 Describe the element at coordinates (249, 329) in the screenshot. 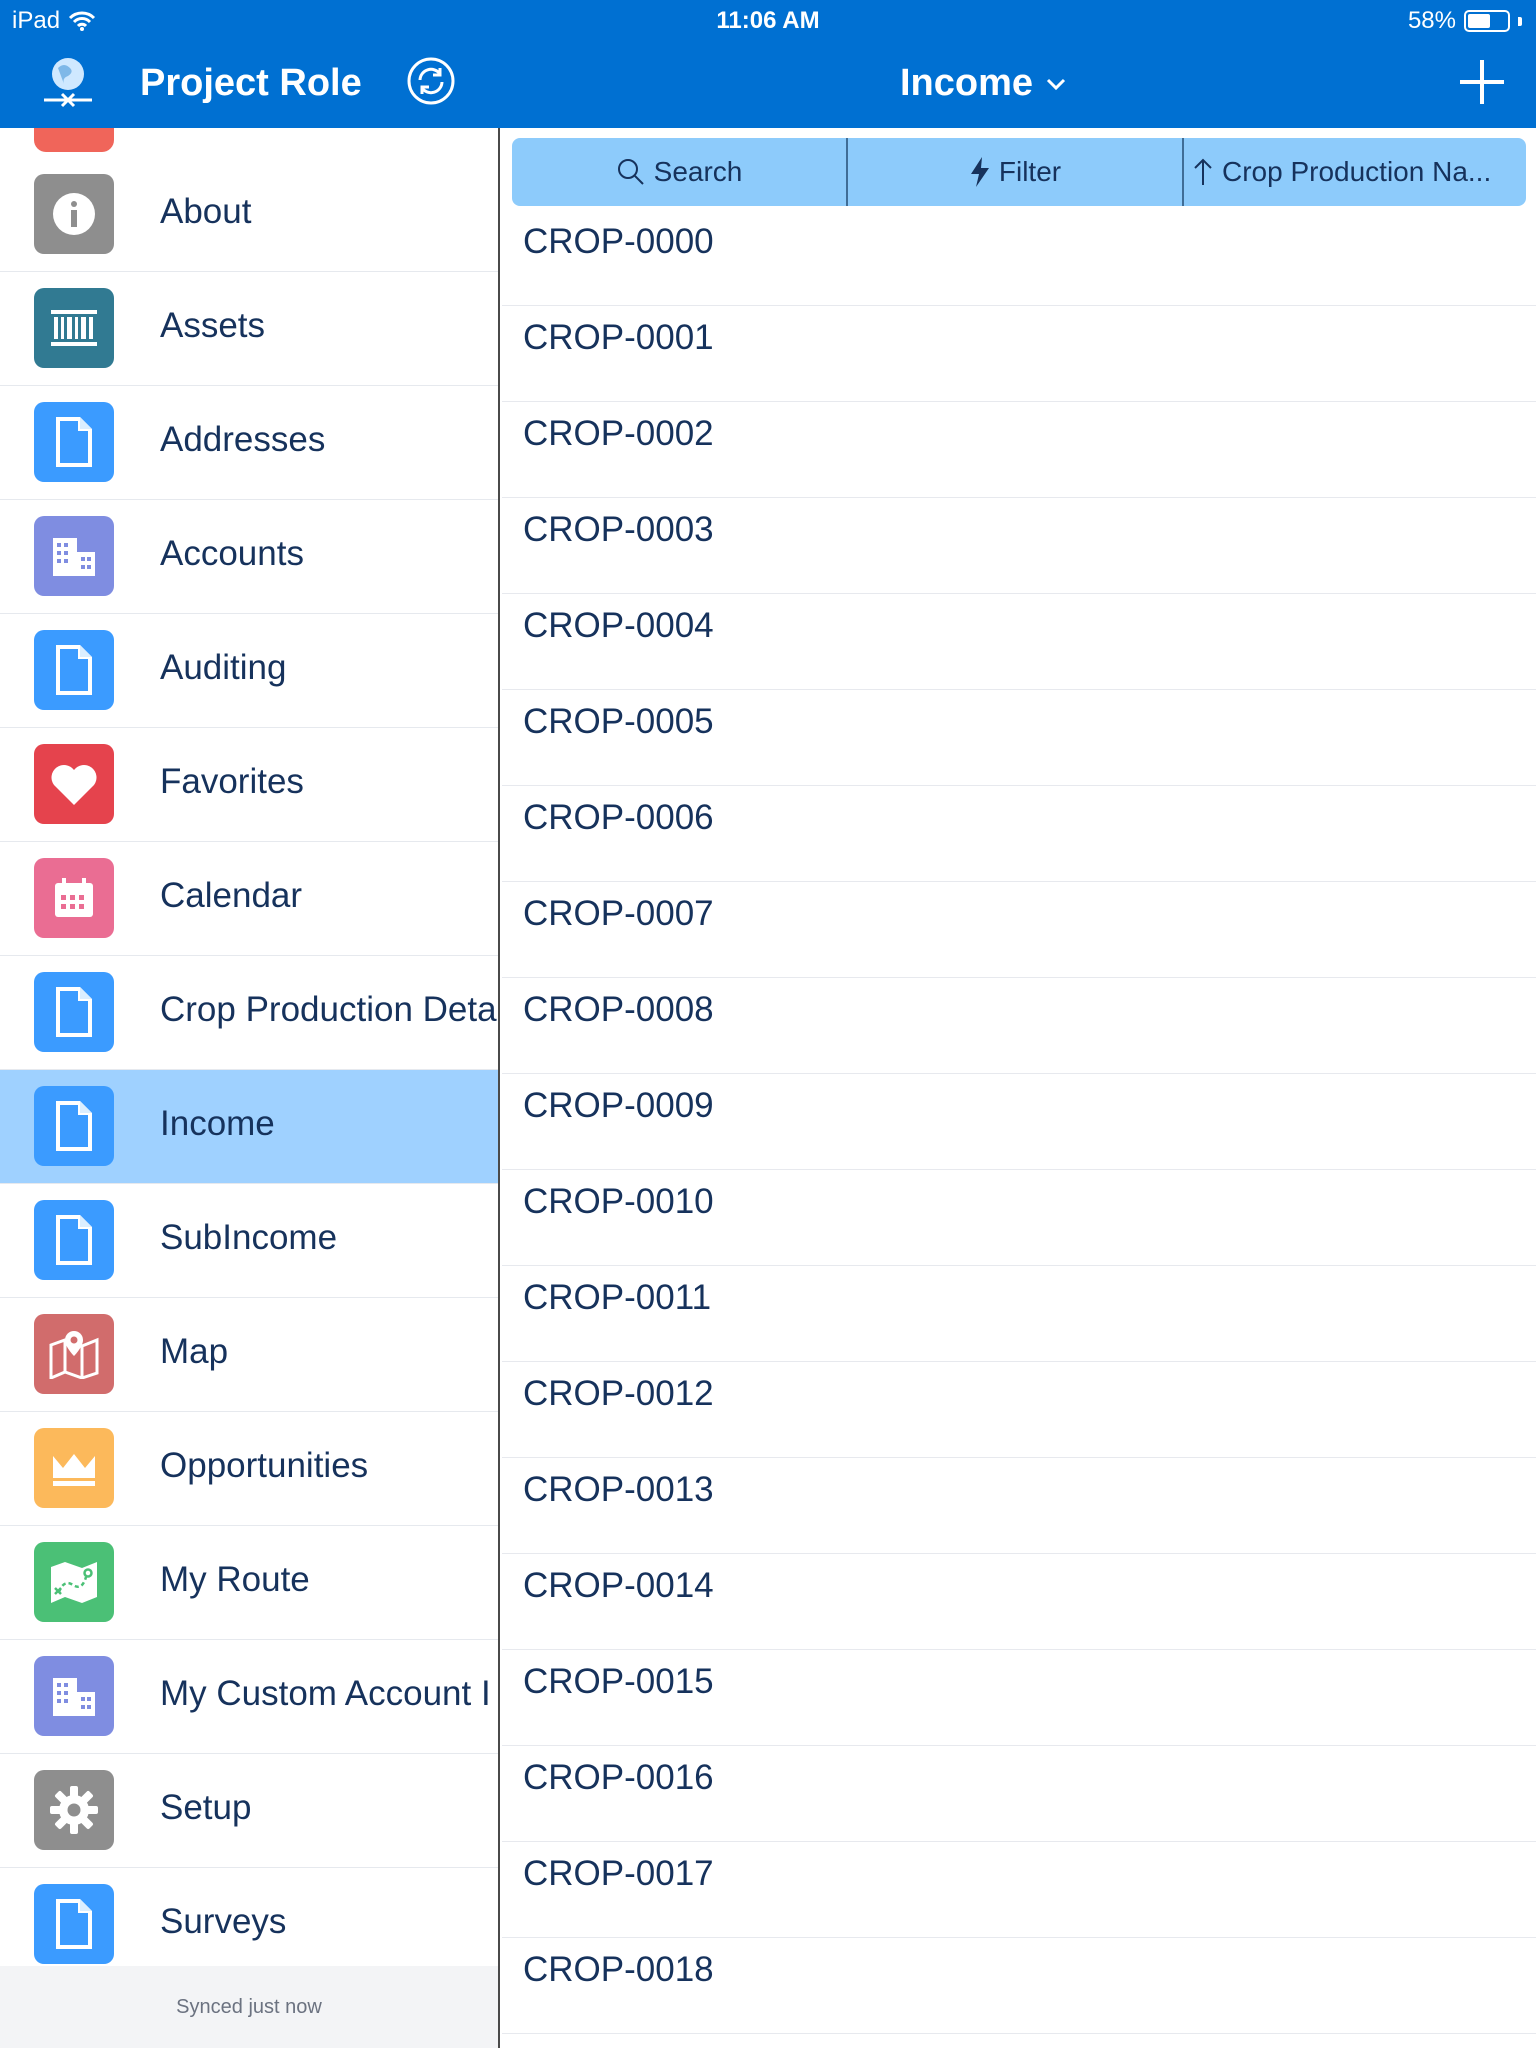

I see `sidebar-item-assets: Assets` at that location.